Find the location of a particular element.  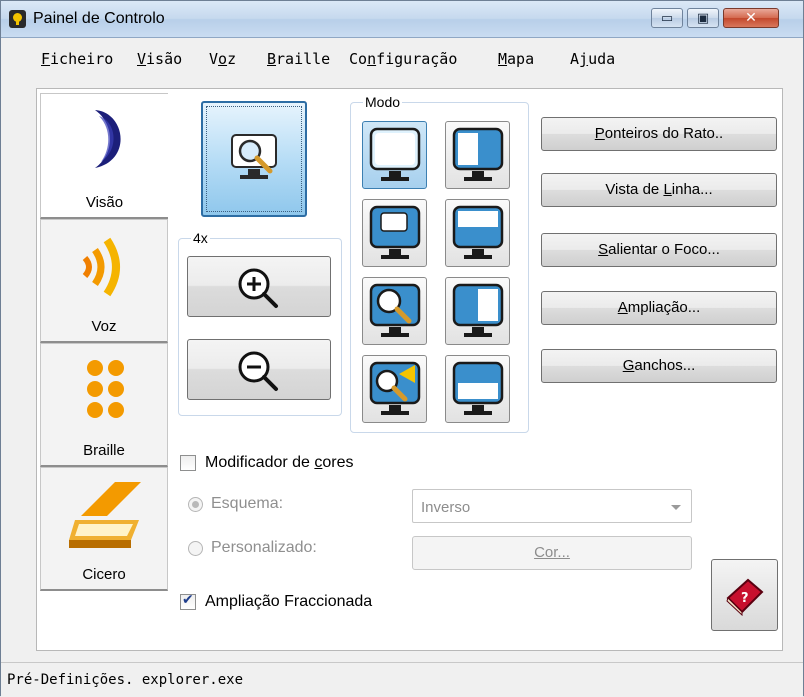

status-text: Pré-Definições. explorer.exe is located at coordinates (125, 680).